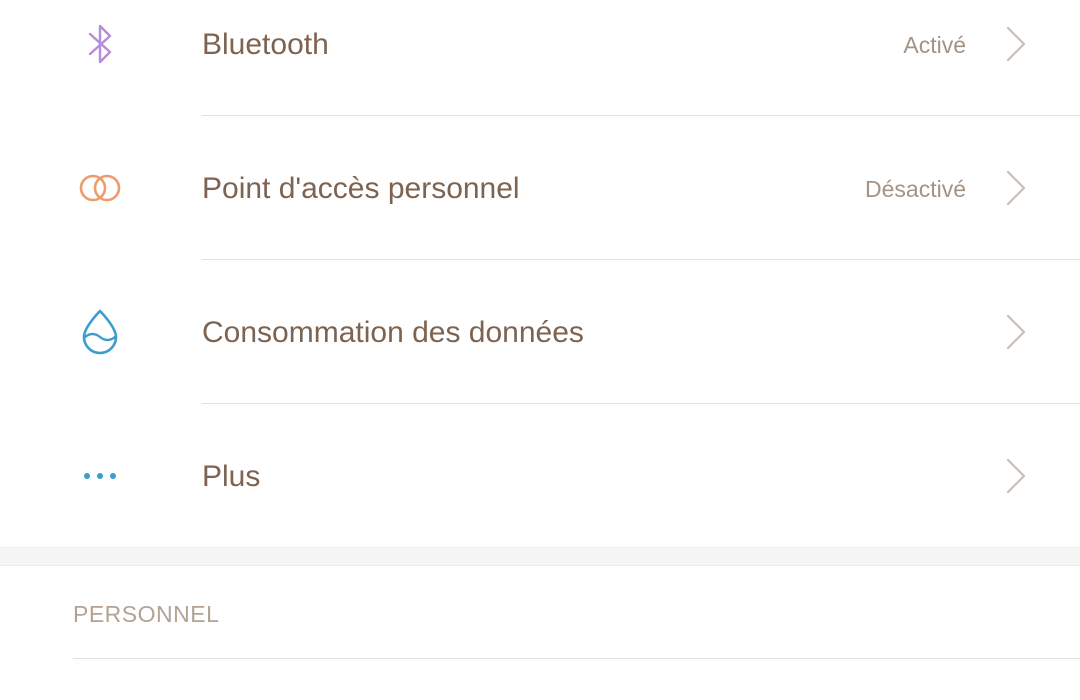  Describe the element at coordinates (100, 44) in the screenshot. I see `bluetooth-icon` at that location.